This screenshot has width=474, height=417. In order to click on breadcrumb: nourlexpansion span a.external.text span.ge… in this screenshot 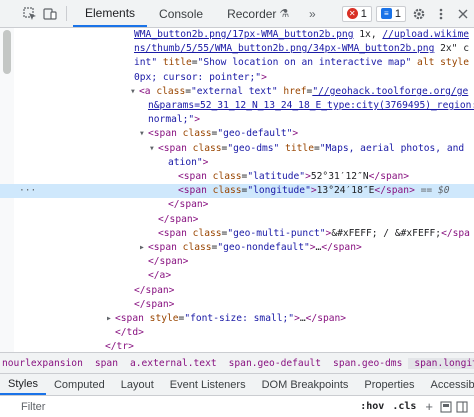, I will do `click(237, 363)`.